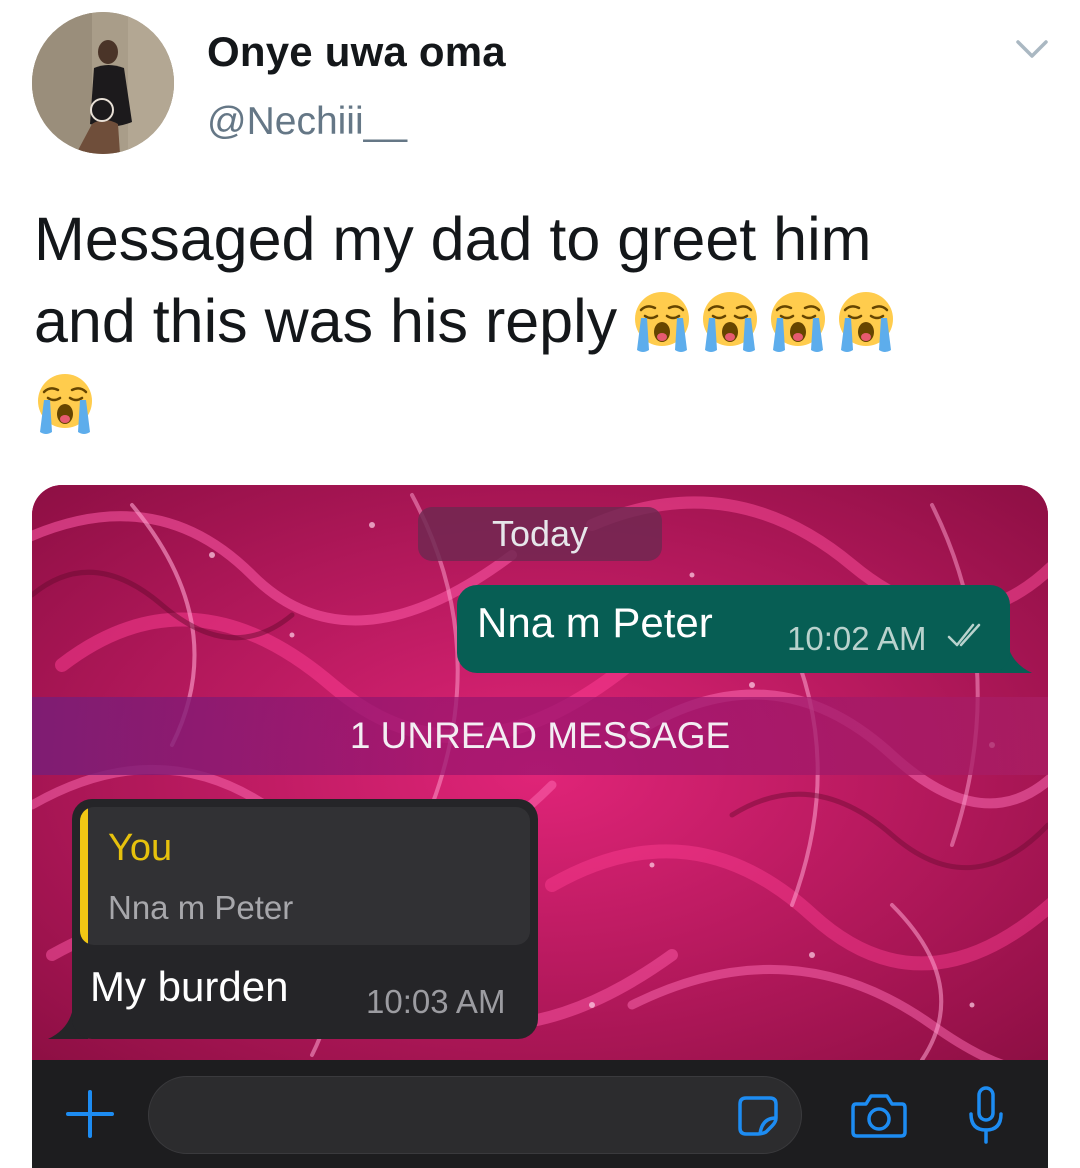 Image resolution: width=1080 pixels, height=1168 pixels. What do you see at coordinates (356, 52) in the screenshot?
I see `display-name: Onye uwa oma` at bounding box center [356, 52].